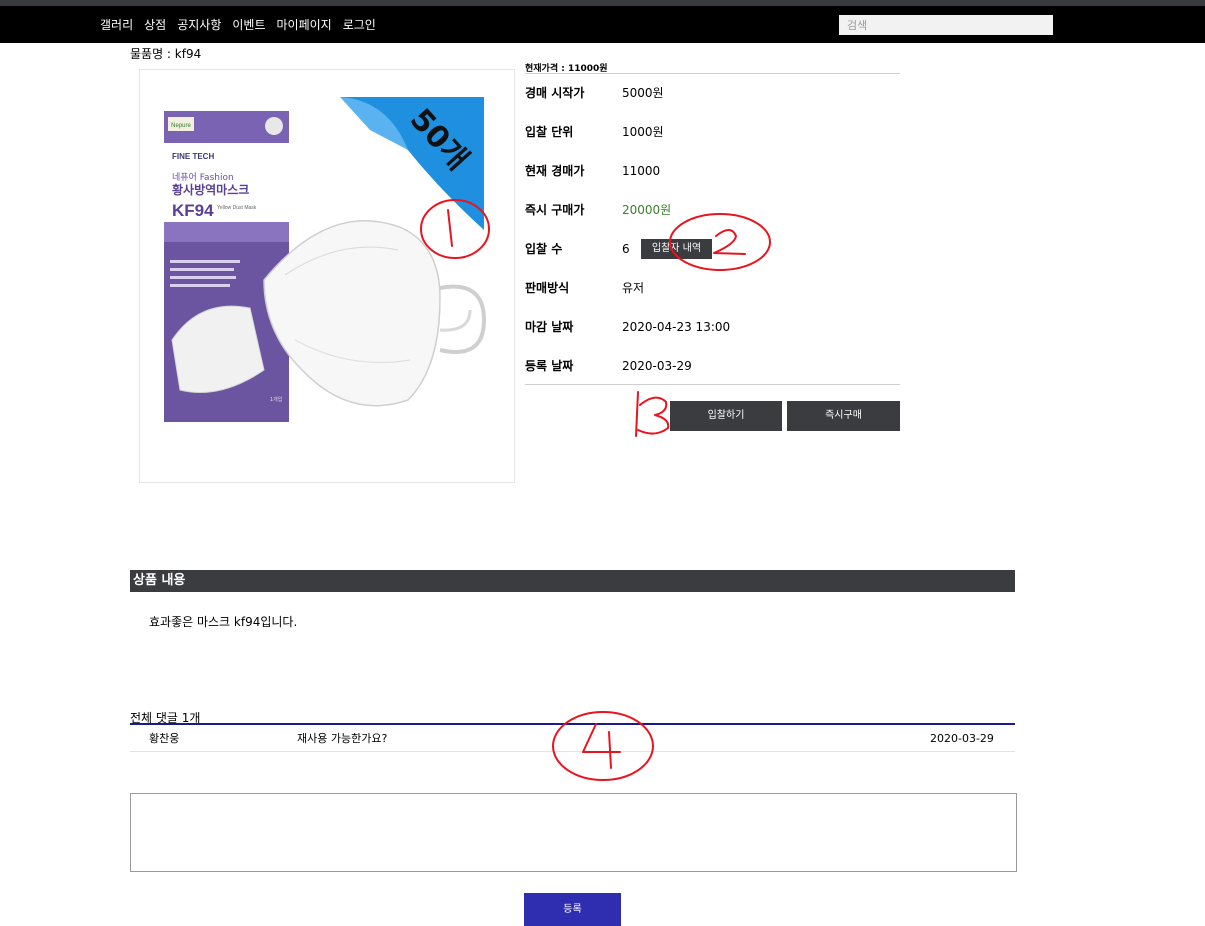  What do you see at coordinates (572, 724) in the screenshot?
I see `comment-divider` at bounding box center [572, 724].